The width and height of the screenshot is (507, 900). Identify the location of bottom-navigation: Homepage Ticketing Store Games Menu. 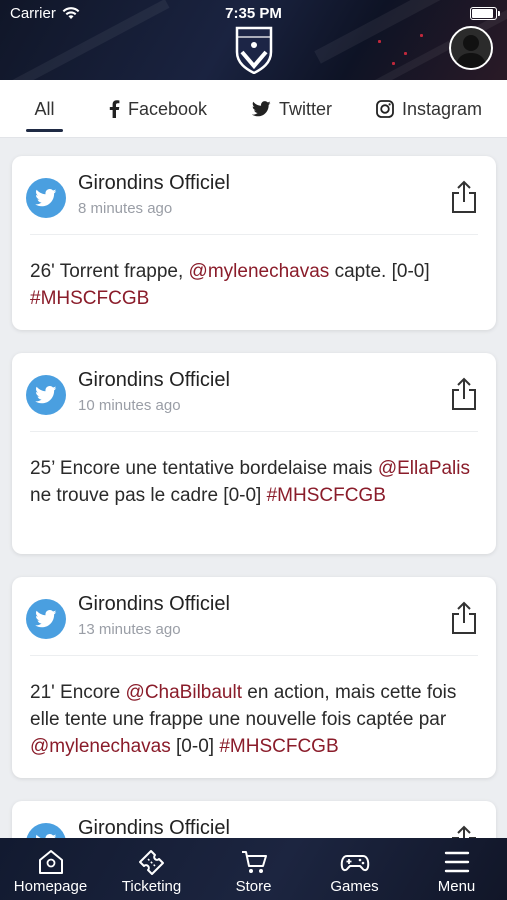
(253, 869).